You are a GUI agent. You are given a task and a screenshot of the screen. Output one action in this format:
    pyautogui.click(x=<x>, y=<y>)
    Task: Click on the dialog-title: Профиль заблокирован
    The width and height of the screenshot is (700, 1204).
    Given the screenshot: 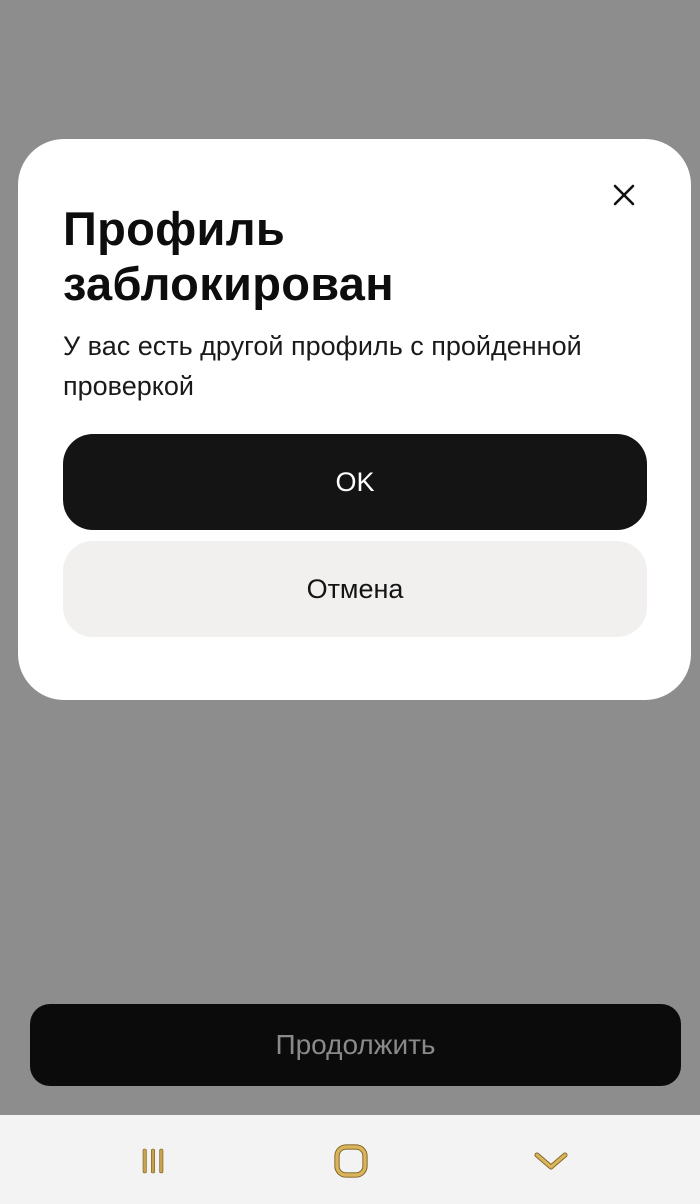 What is the action you would take?
    pyautogui.click(x=228, y=256)
    